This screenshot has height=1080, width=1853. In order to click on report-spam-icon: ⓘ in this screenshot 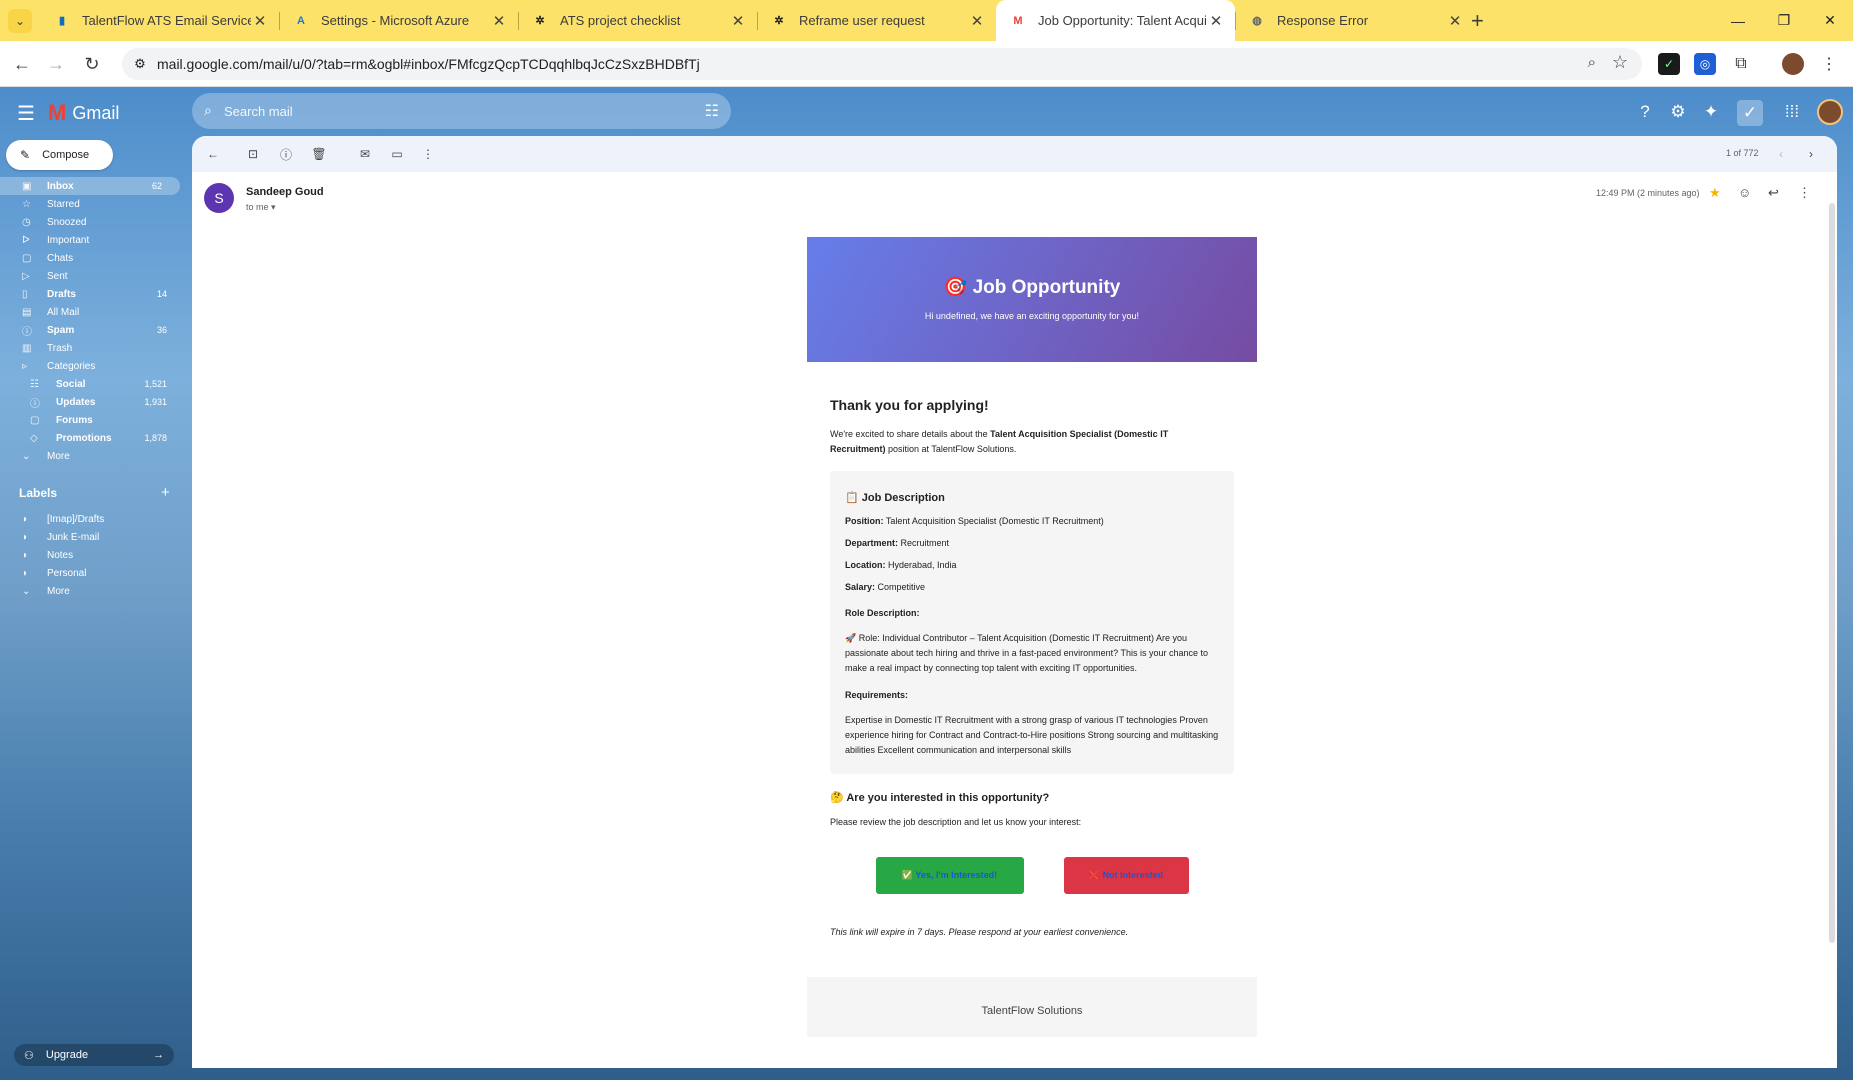, I will do `click(286, 154)`.